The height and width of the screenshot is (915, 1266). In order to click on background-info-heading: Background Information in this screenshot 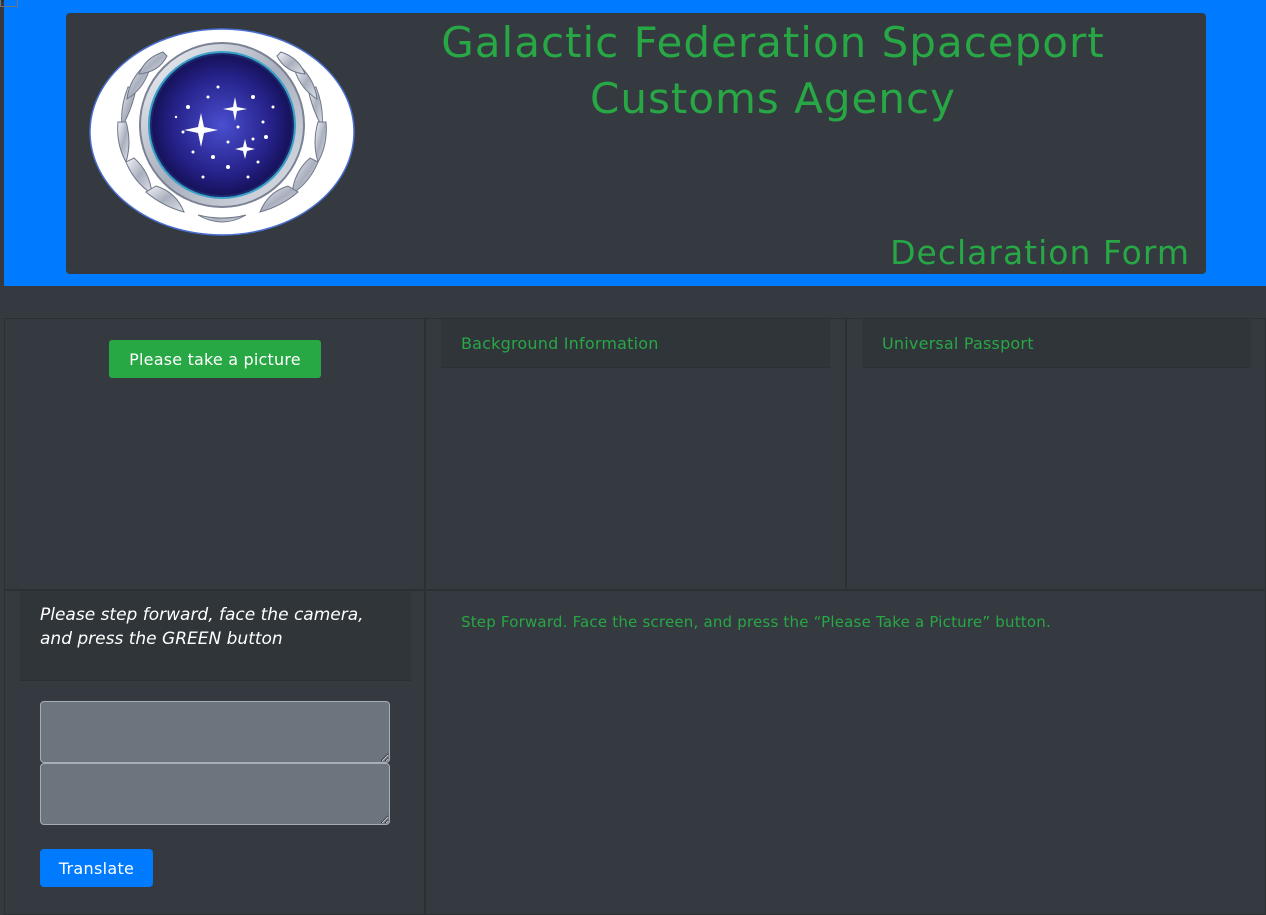, I will do `click(635, 343)`.